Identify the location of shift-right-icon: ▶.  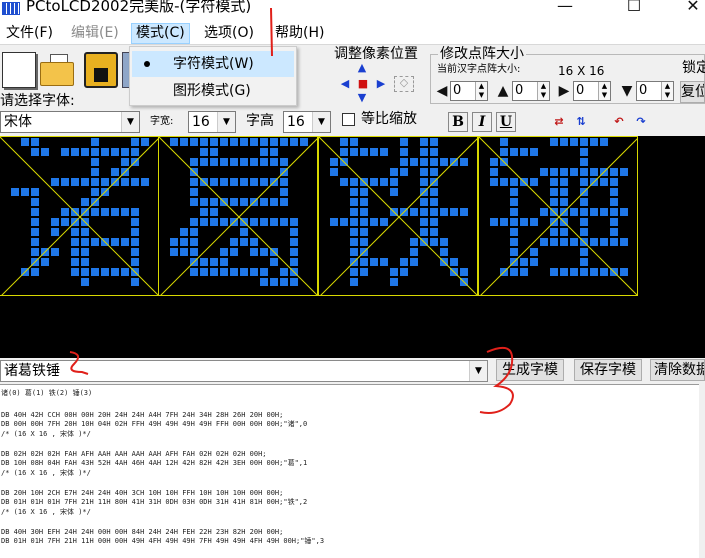
(381, 84).